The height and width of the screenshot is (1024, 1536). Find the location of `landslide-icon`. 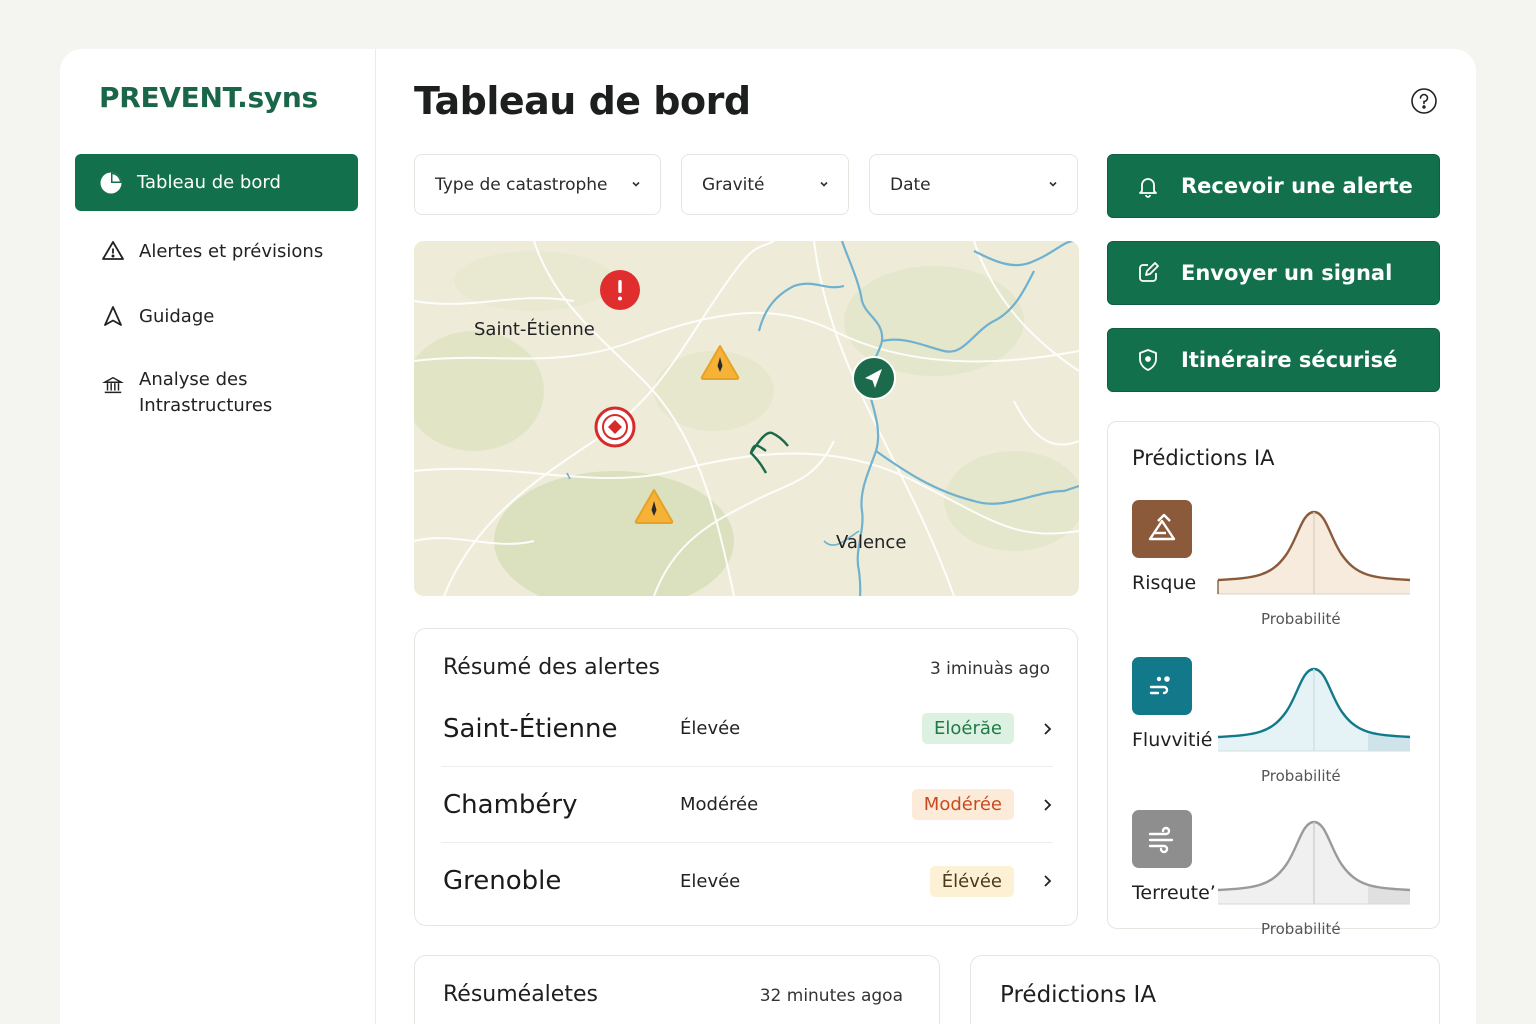

landslide-icon is located at coordinates (1162, 529).